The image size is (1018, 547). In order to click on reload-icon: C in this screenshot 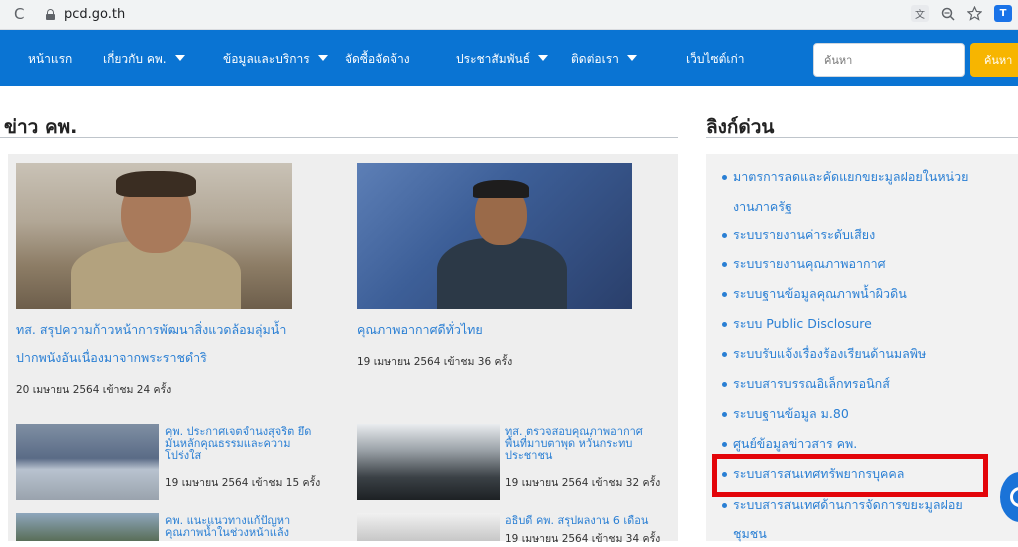, I will do `click(19, 14)`.